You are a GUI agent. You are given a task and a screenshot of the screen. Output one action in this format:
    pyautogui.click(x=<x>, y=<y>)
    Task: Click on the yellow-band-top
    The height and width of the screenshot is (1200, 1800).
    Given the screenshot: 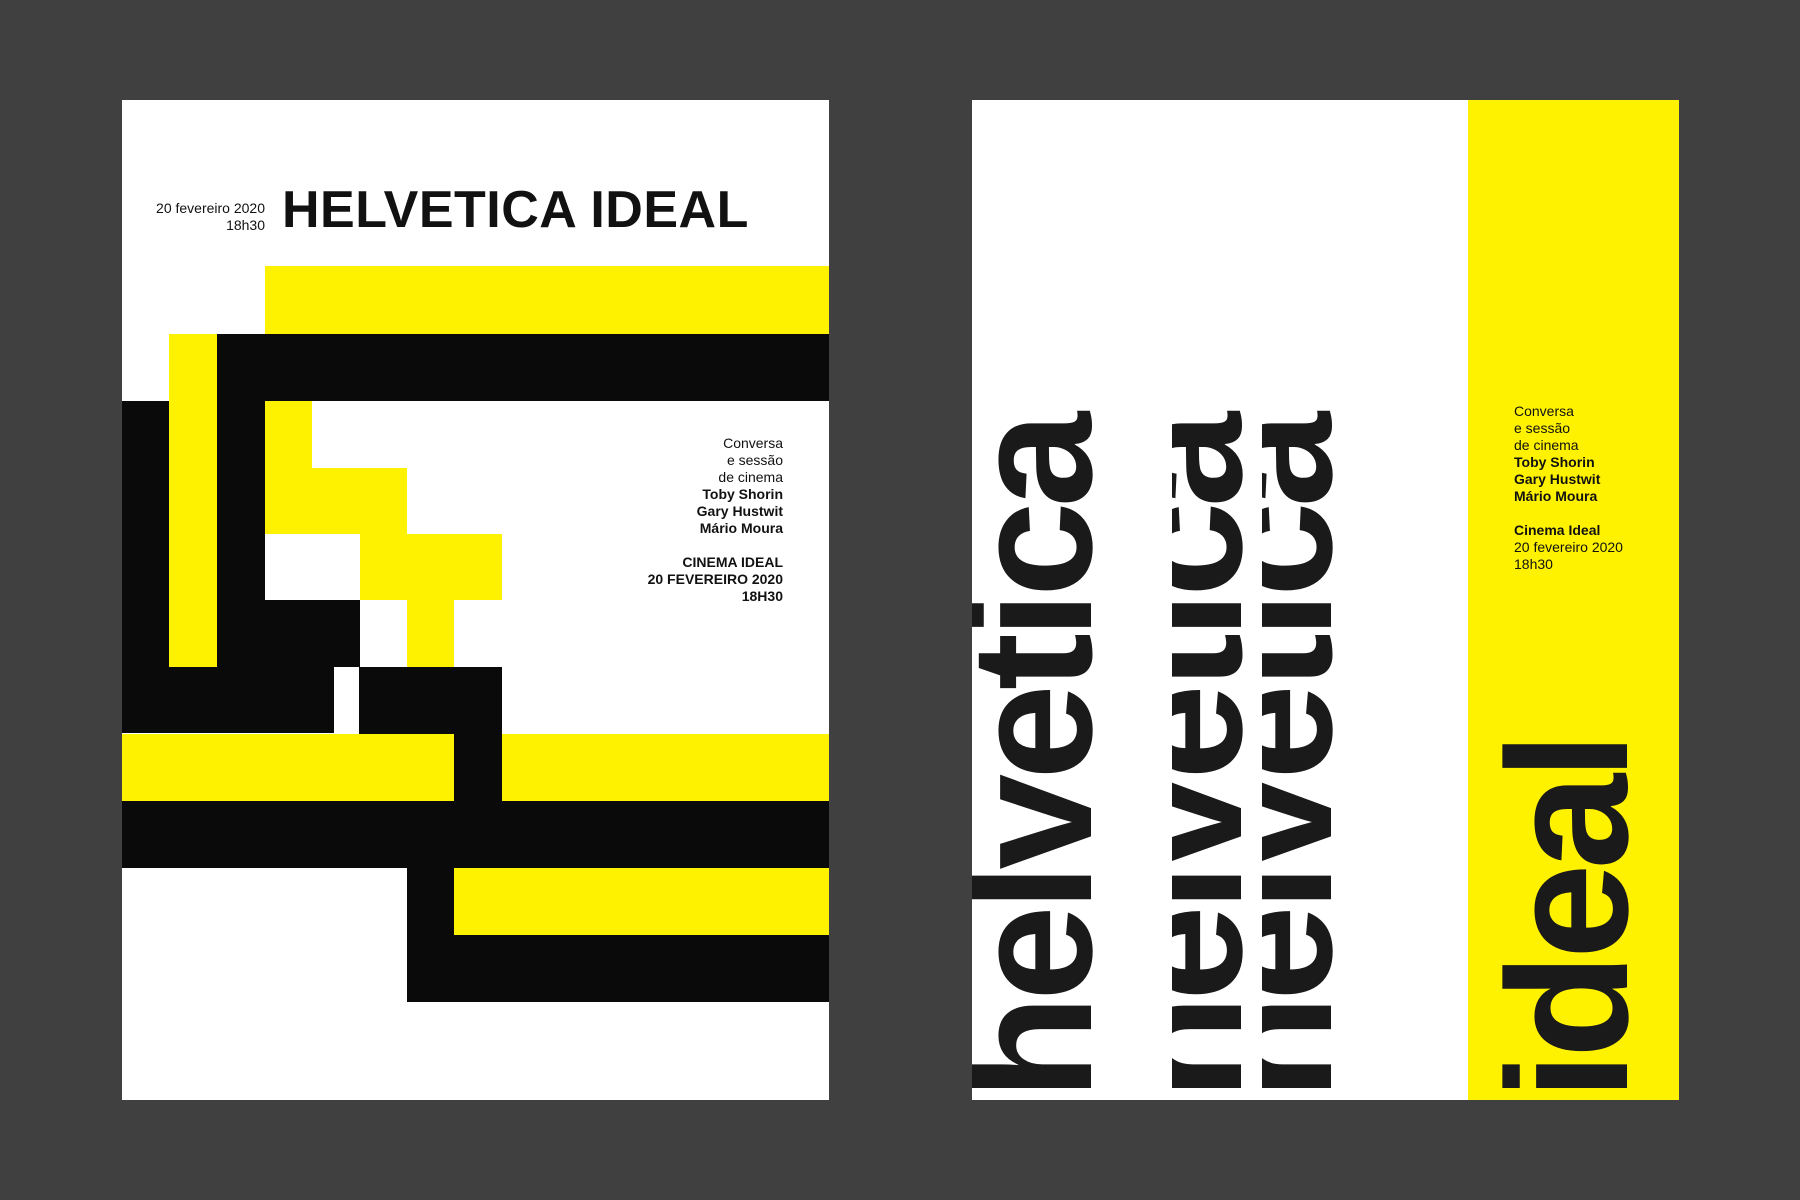 What is the action you would take?
    pyautogui.click(x=547, y=300)
    